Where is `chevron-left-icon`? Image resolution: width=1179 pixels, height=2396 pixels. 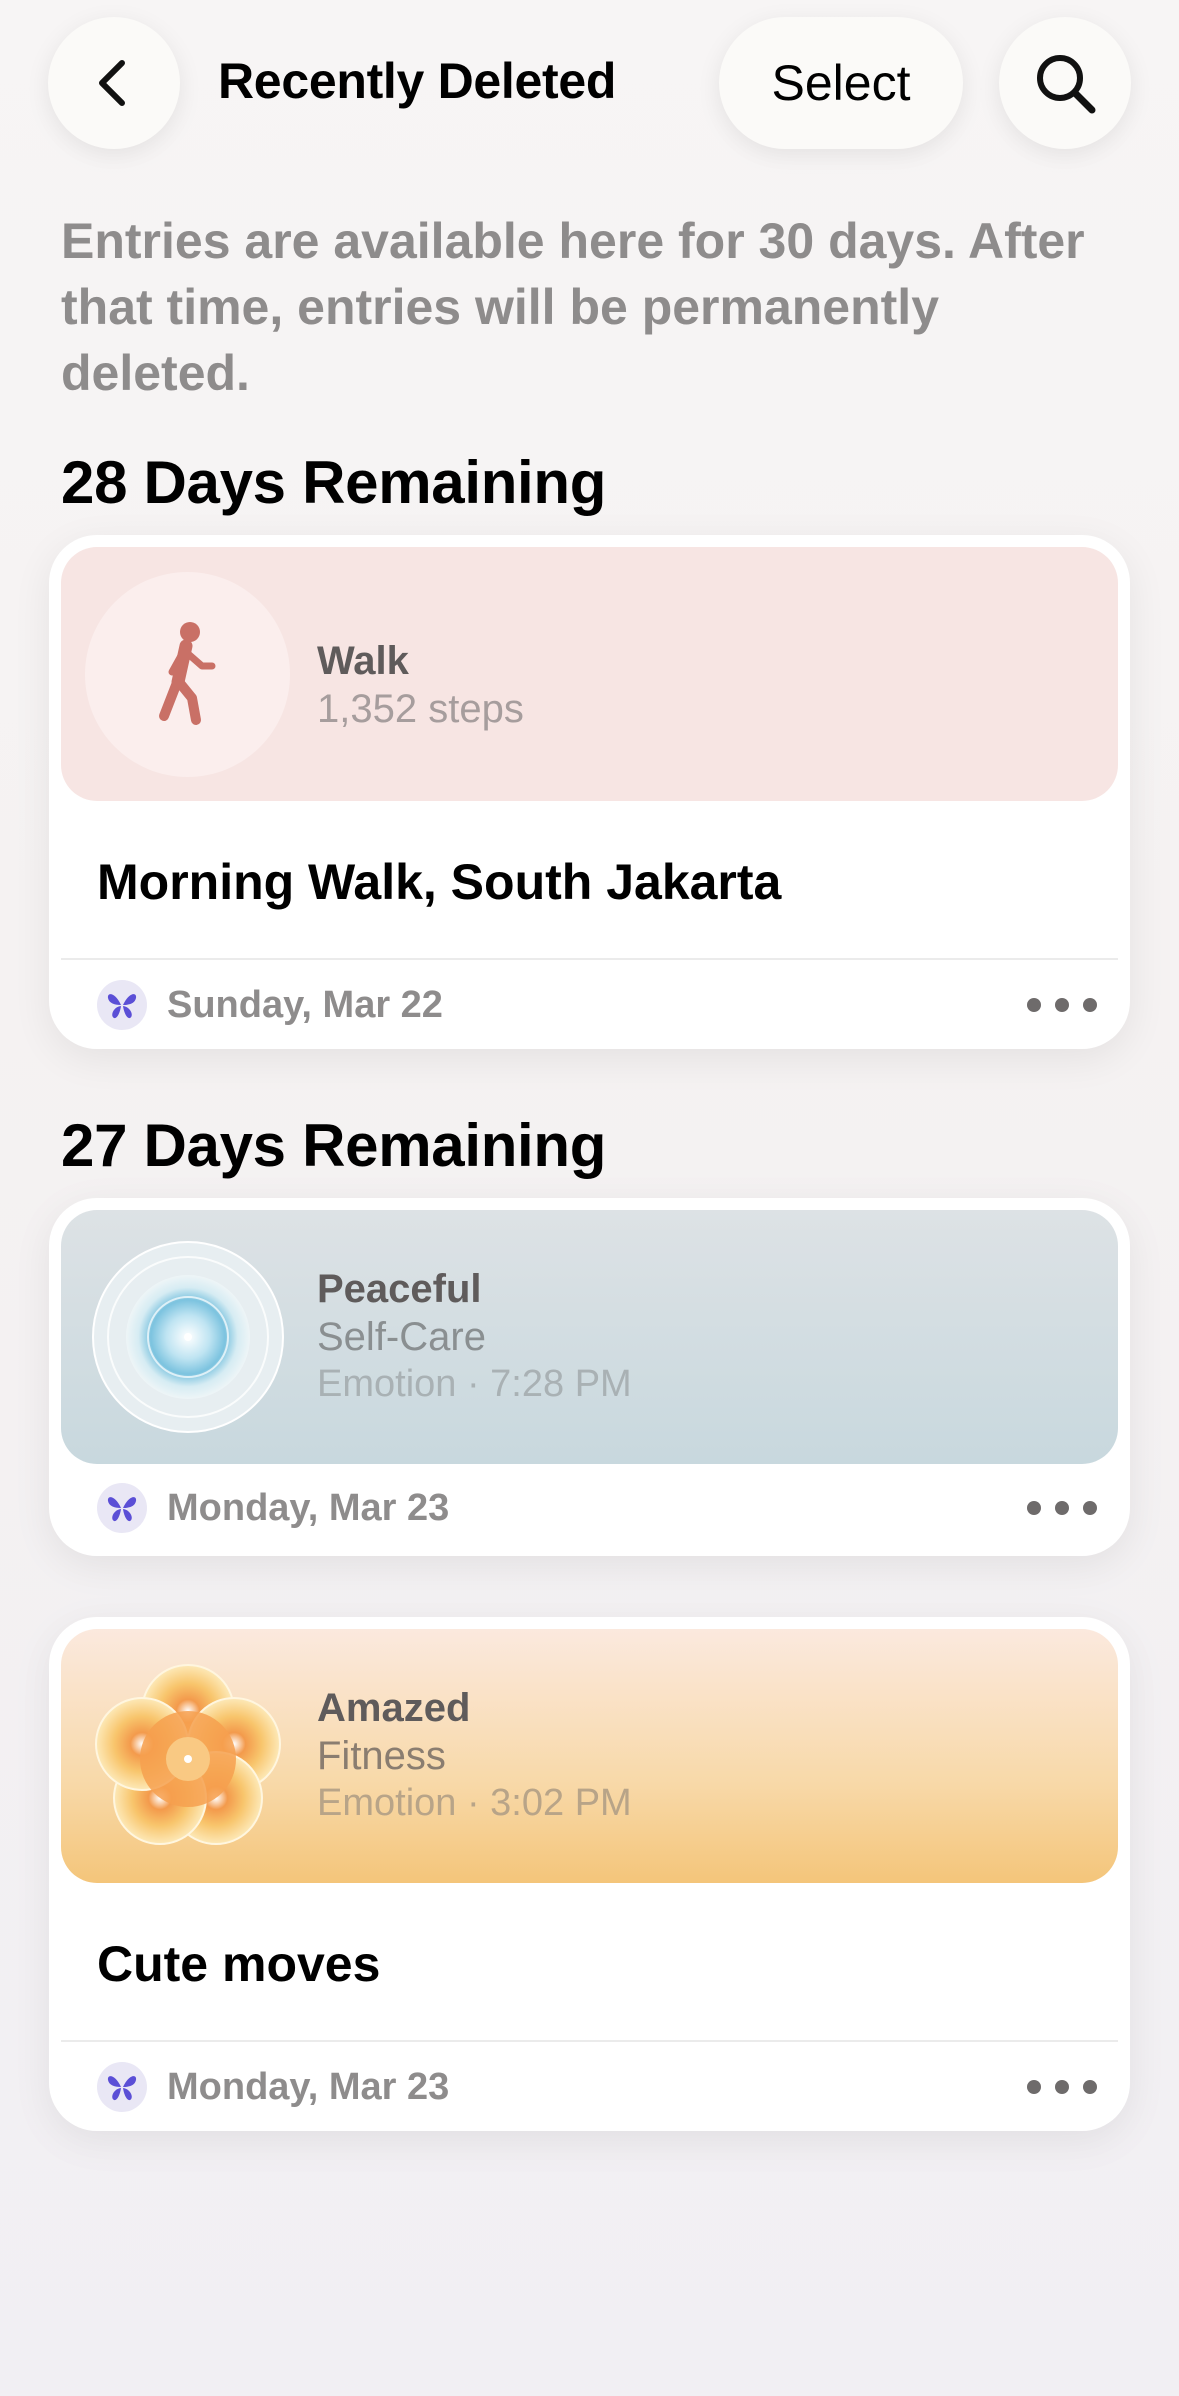
chevron-left-icon is located at coordinates (112, 83).